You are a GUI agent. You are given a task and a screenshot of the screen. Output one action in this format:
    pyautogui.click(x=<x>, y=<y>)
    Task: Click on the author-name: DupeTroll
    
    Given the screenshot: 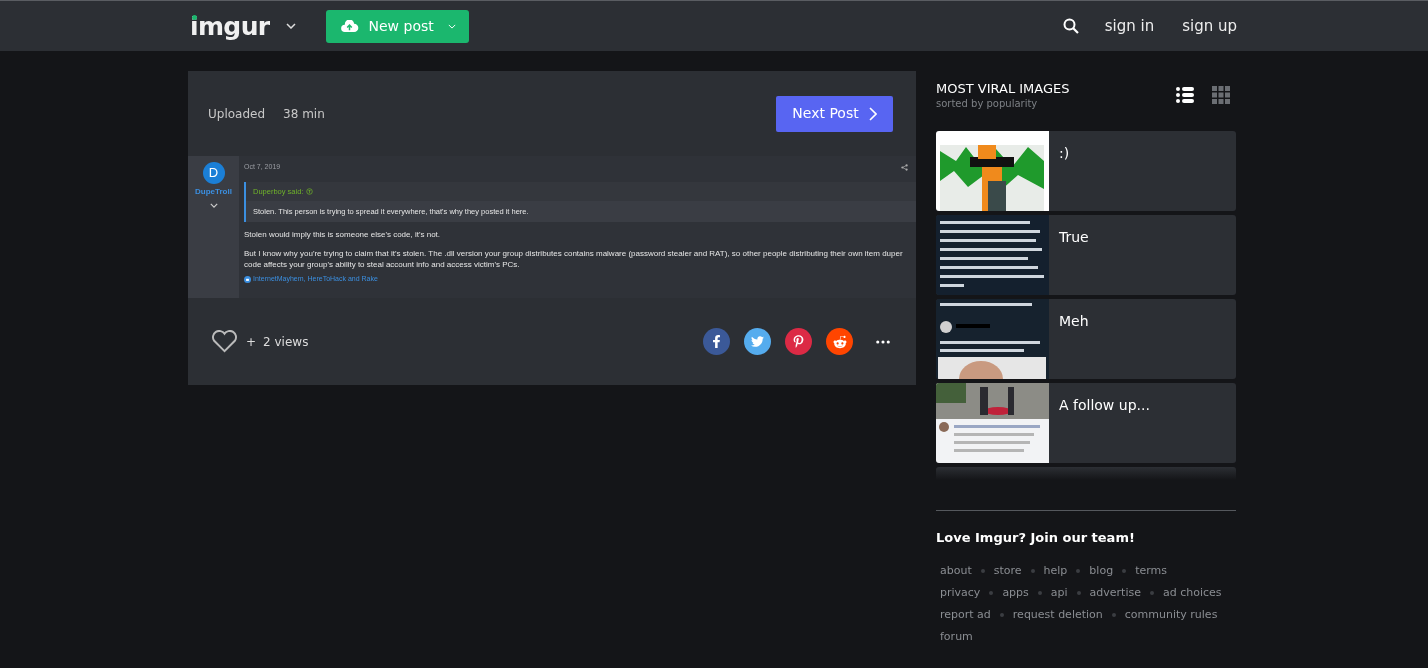 What is the action you would take?
    pyautogui.click(x=213, y=192)
    